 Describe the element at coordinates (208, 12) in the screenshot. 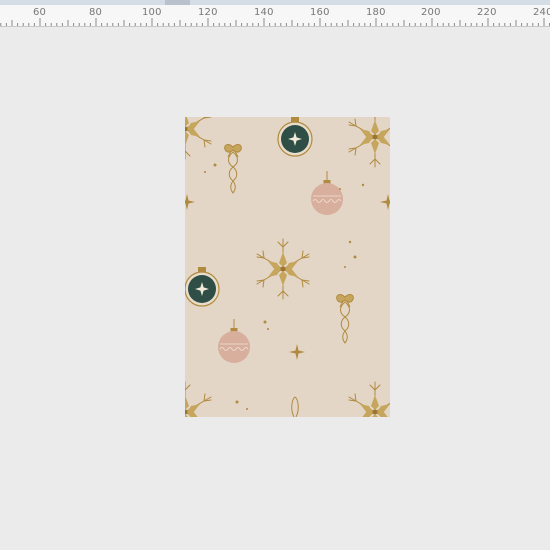

I see `ruler-label-120: 120` at that location.